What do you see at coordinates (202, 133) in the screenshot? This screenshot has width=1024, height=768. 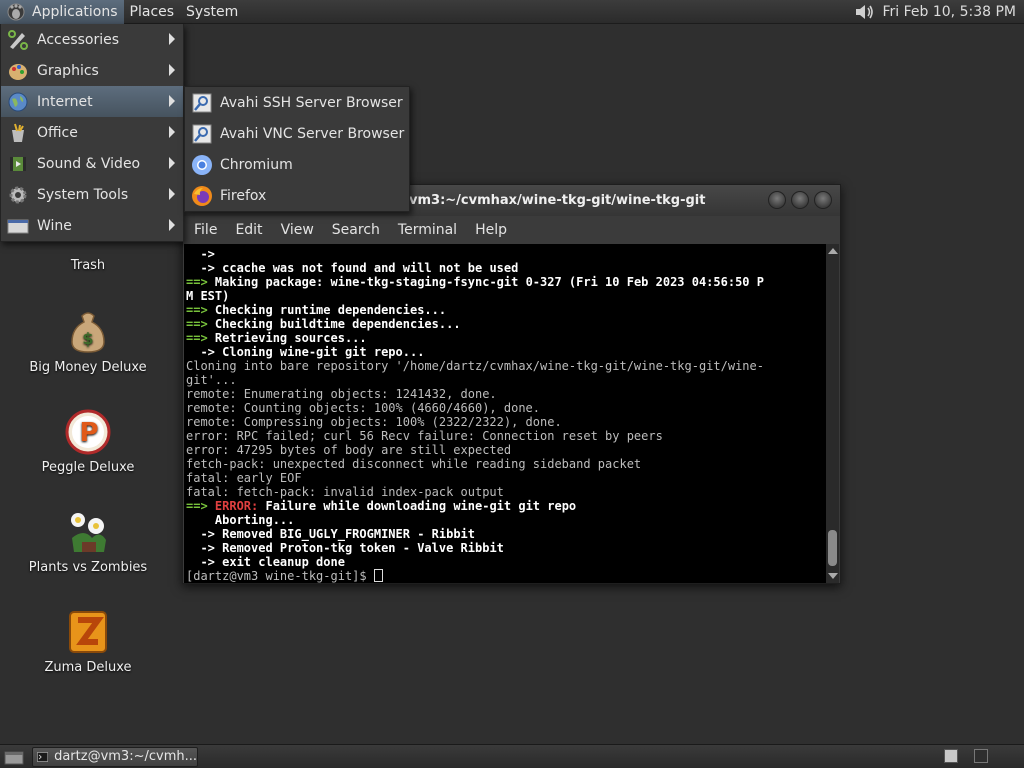 I see `avahi-icon` at bounding box center [202, 133].